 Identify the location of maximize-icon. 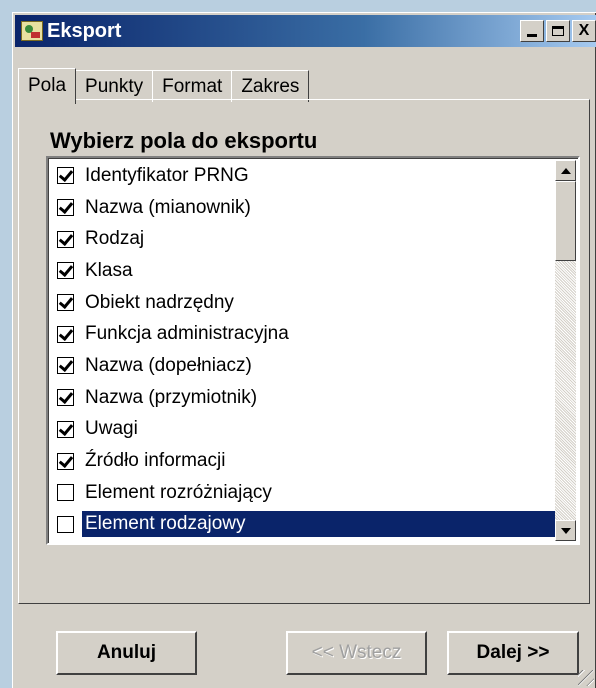
(558, 31).